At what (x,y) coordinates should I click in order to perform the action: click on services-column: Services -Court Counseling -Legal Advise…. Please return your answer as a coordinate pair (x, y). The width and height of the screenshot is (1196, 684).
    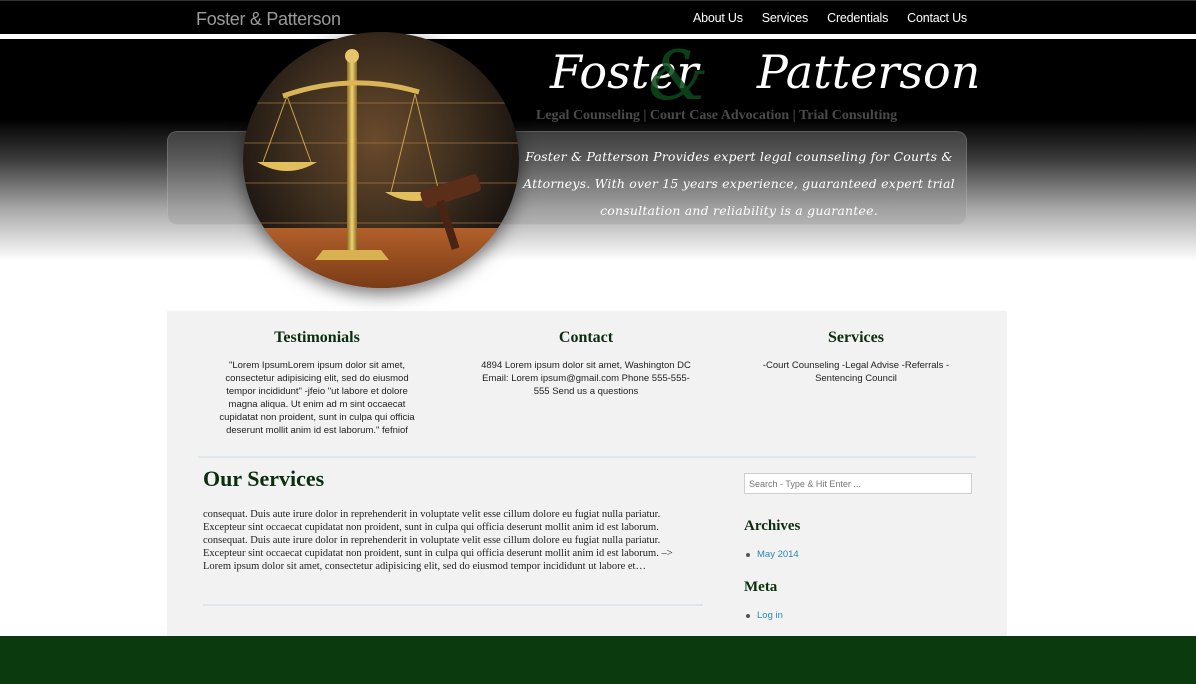
    Looking at the image, I should click on (856, 357).